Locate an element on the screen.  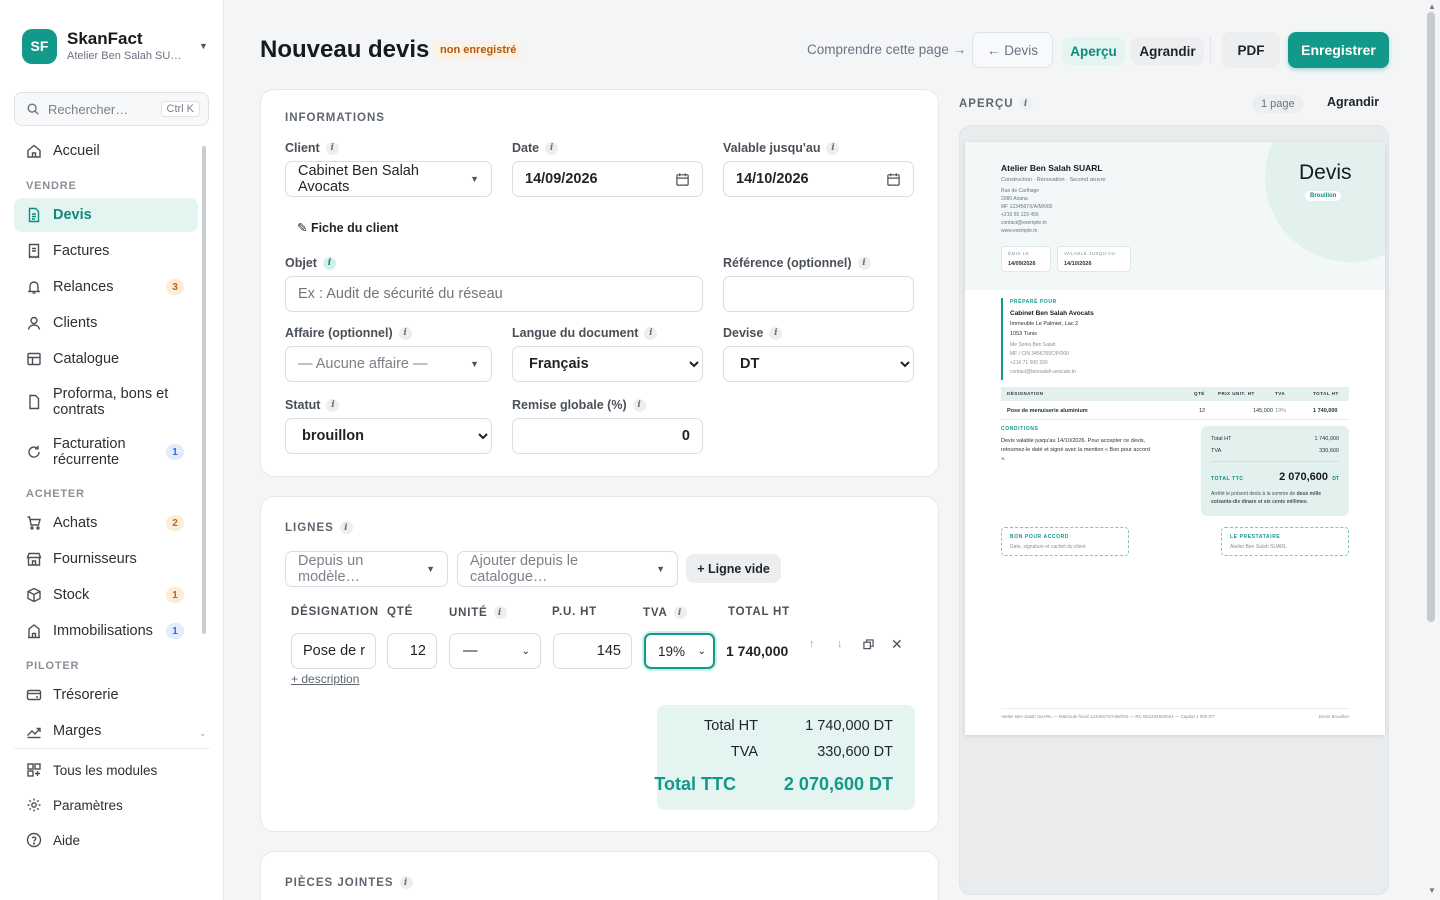
sidebar-scrollbar is located at coordinates (204, 390).